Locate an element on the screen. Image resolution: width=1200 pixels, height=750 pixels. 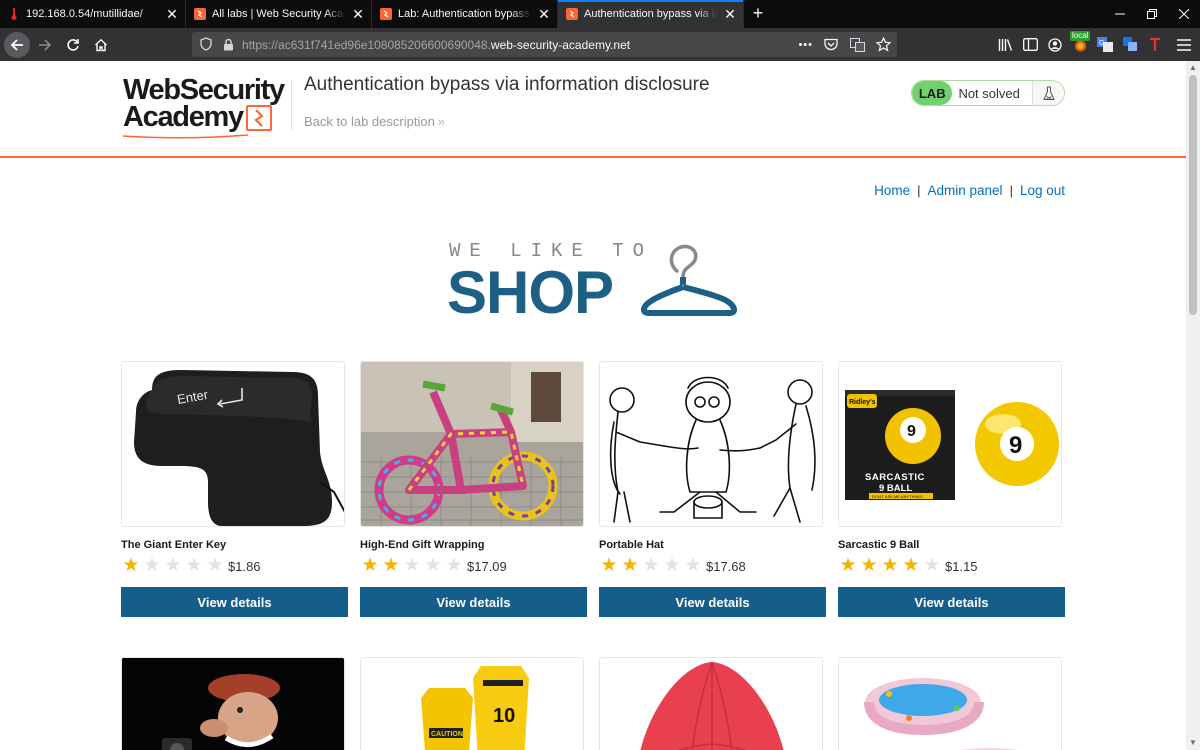
product-name: Sarcastic 9 Ball is located at coordinates (879, 545).